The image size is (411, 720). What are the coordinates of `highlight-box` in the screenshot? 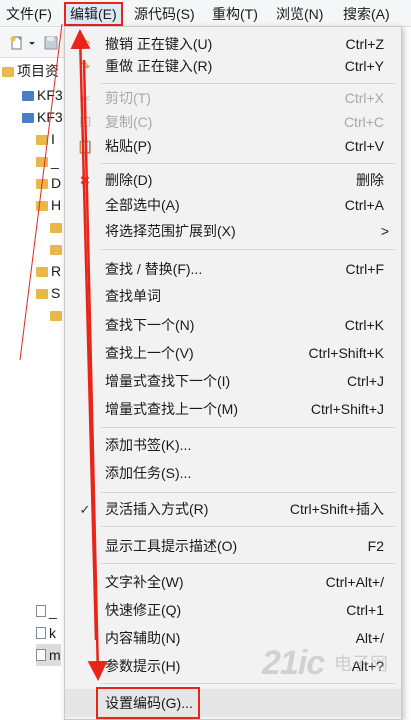 It's located at (148, 703).